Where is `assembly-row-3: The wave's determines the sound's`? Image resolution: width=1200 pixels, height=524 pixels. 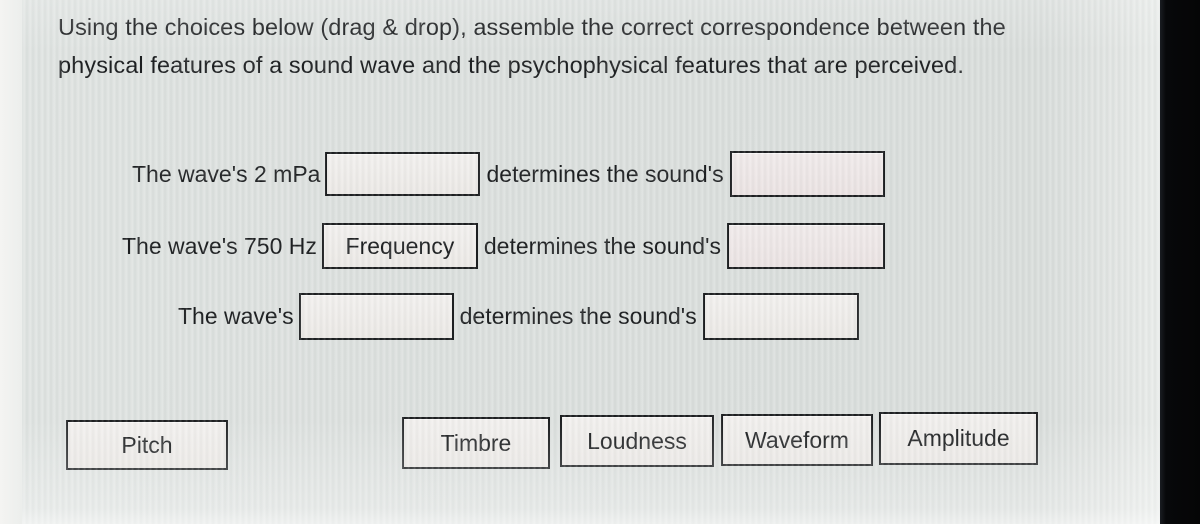
assembly-row-3: The wave's determines the sound's is located at coordinates (518, 316).